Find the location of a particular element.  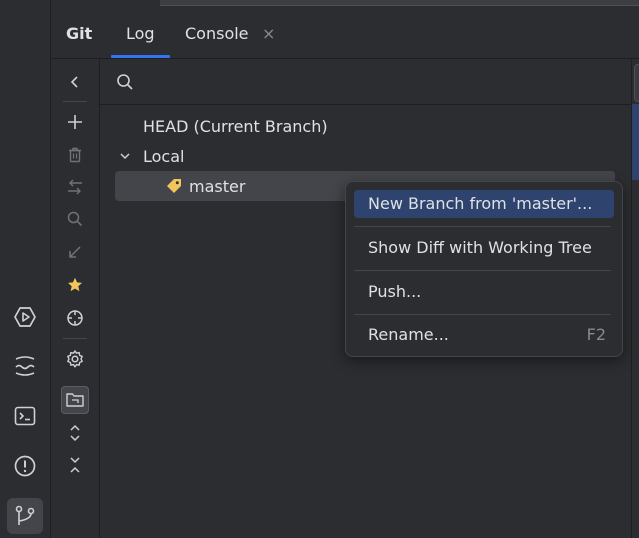

editor-top-edge is located at coordinates (399, 3).